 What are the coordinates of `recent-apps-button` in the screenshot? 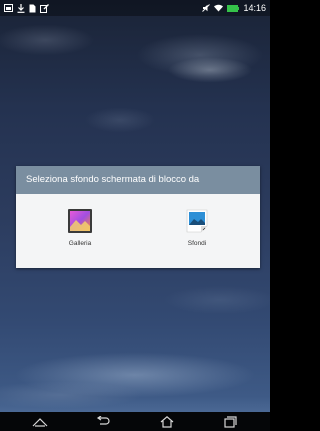 It's located at (230, 421).